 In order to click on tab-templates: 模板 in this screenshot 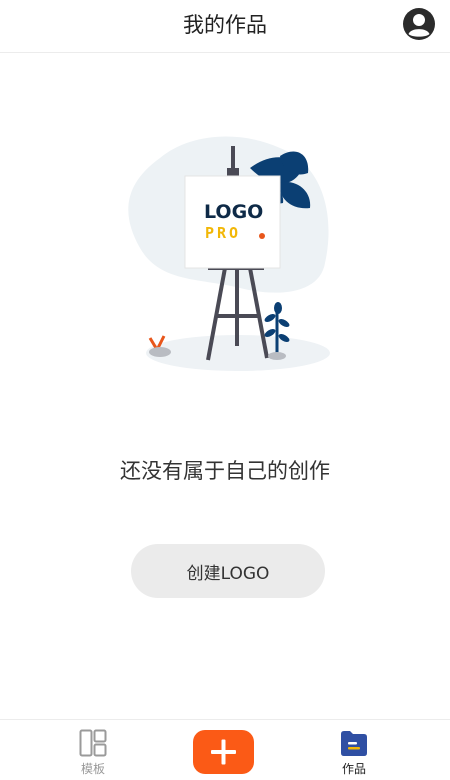, I will do `click(93, 750)`.